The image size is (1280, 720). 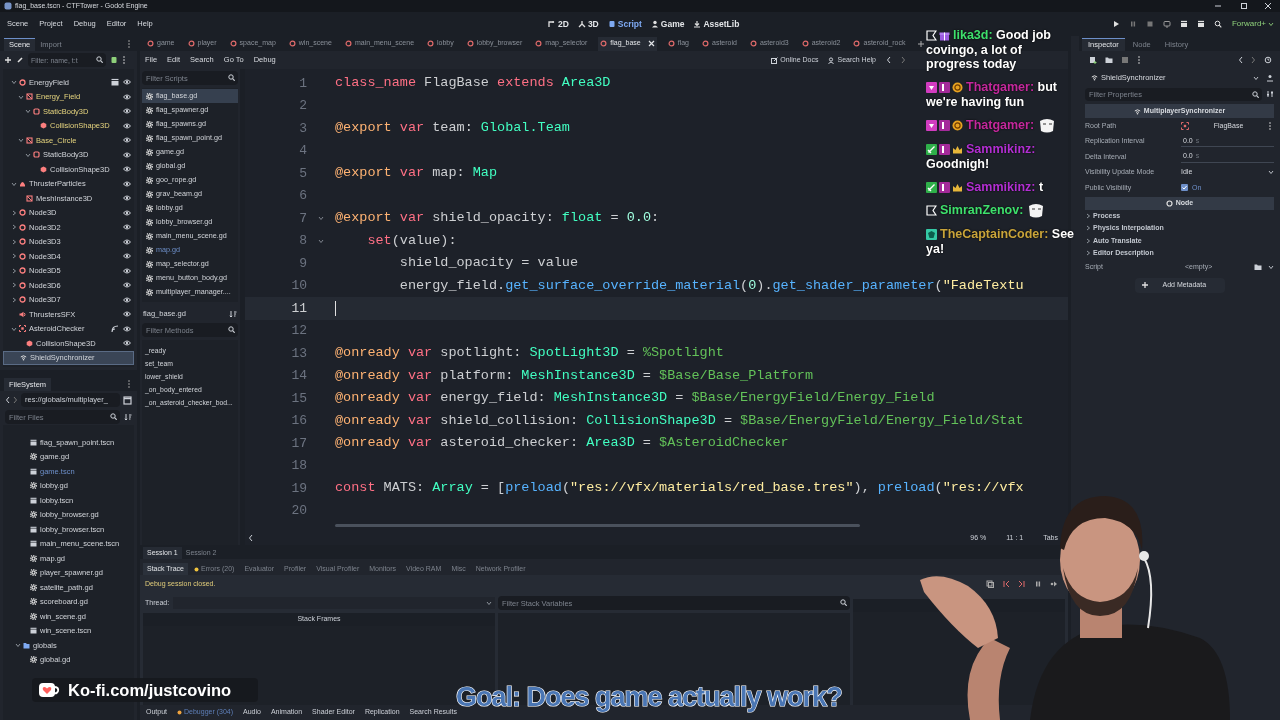 What do you see at coordinates (574, 375) in the screenshot?
I see `code-line: @onready var platform: MeshInstance3D = $Base/Base_Platform` at bounding box center [574, 375].